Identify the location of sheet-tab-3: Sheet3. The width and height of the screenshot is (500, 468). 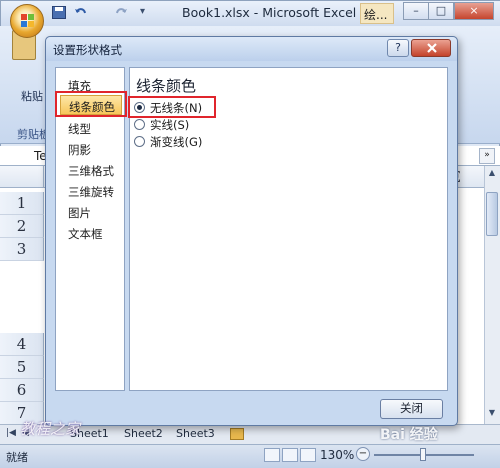
(195, 434).